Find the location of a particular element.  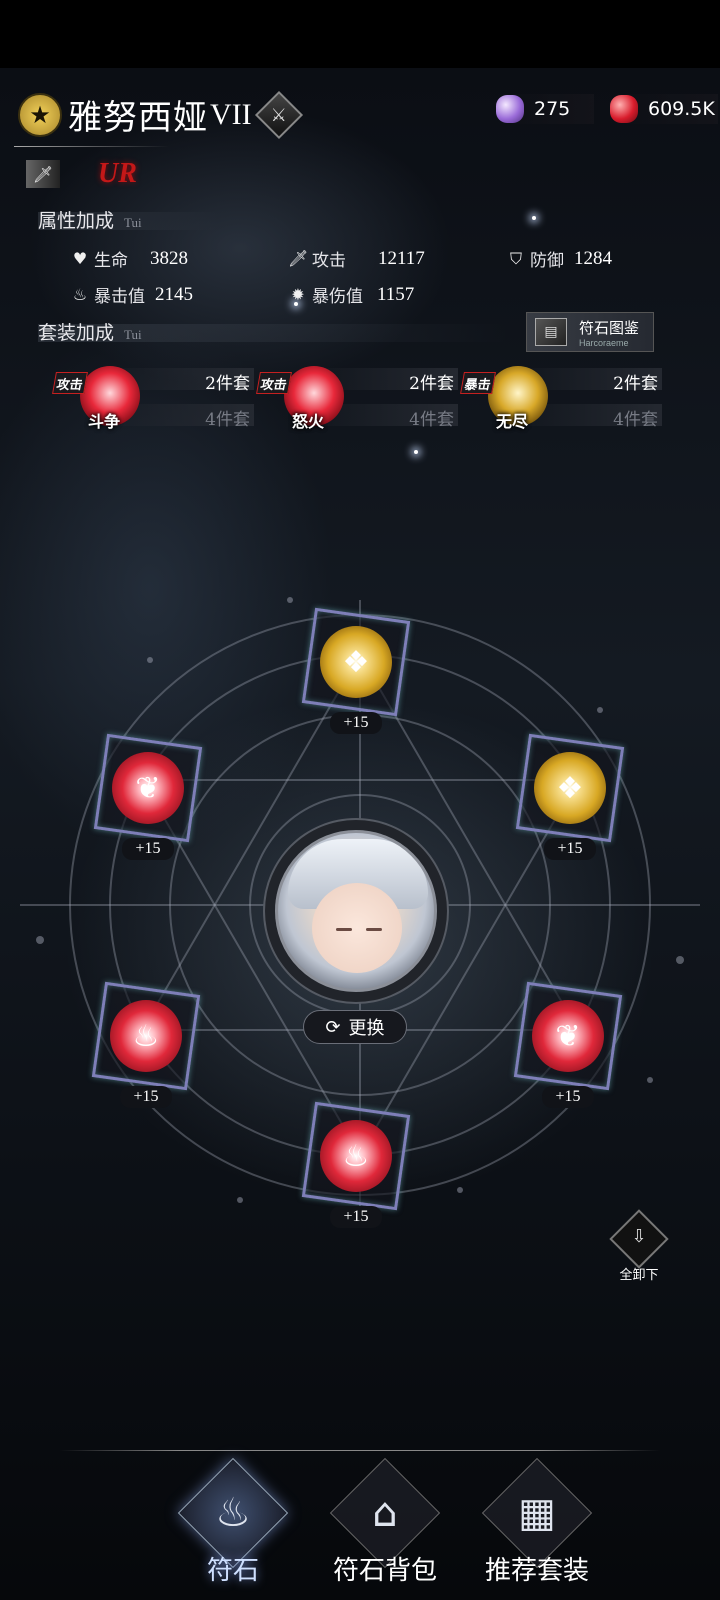

stat-value: 1157 is located at coordinates (396, 294).